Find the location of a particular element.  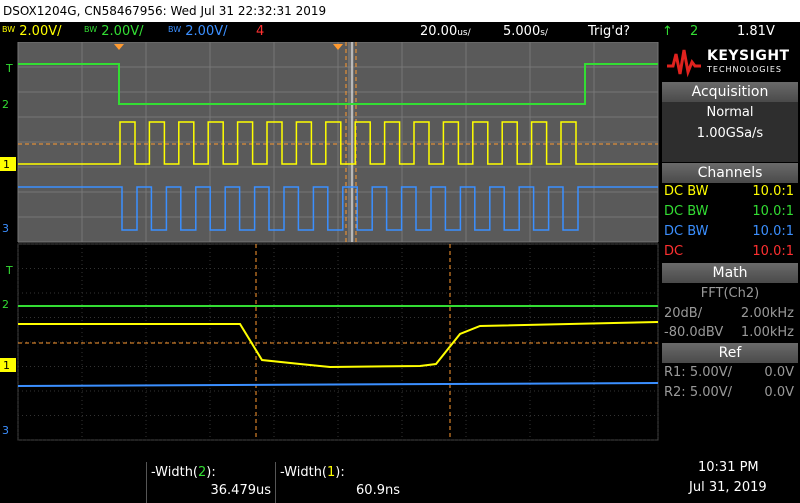

channel-row-4: DC 10.0:1 is located at coordinates (730, 252).